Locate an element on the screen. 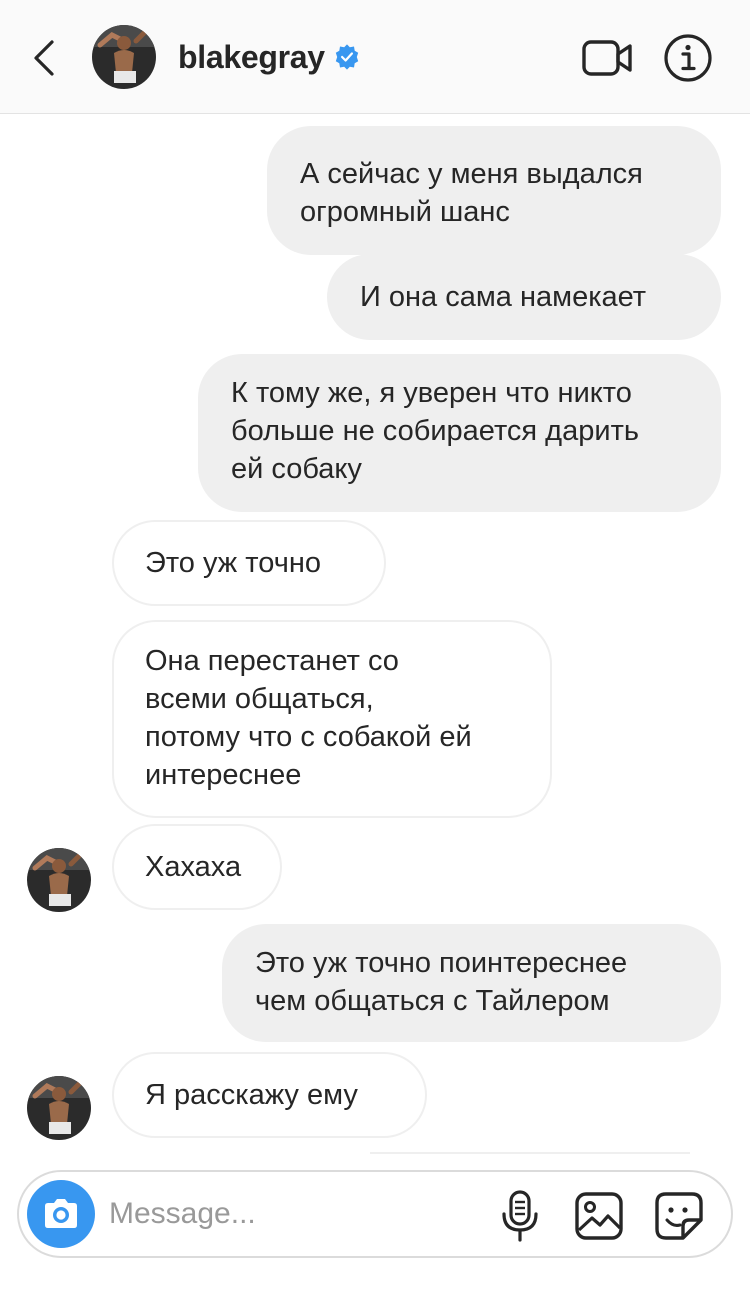 The image size is (750, 1294). back-chevron-icon is located at coordinates (44, 58).